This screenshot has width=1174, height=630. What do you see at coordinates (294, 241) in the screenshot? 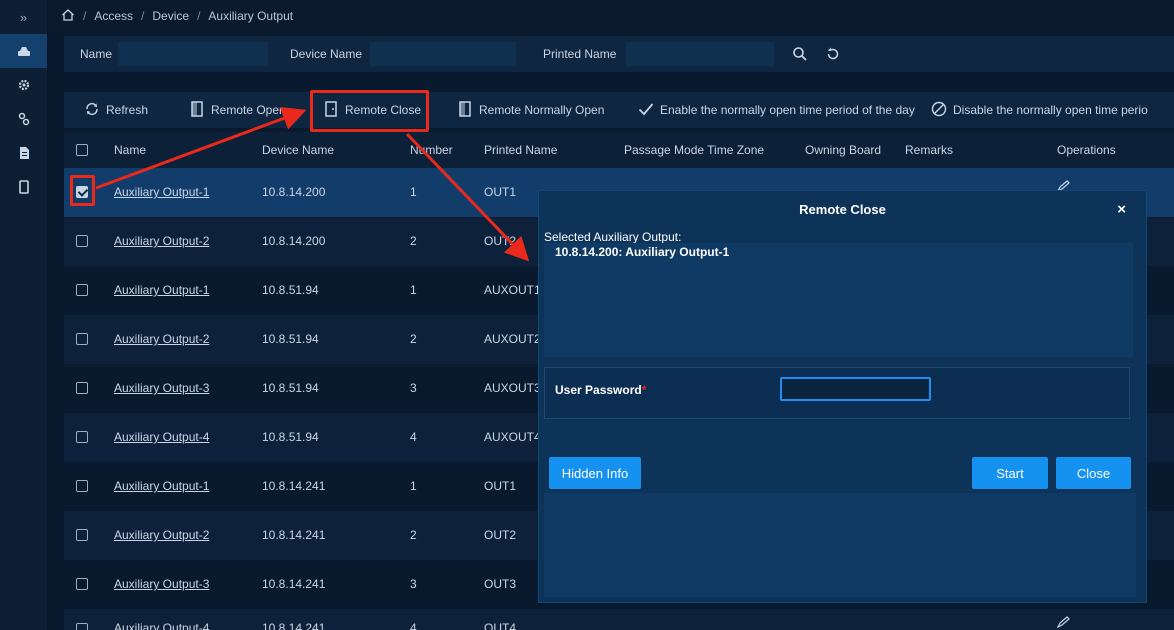
I see `row-device-name: 10.8.14.200` at bounding box center [294, 241].